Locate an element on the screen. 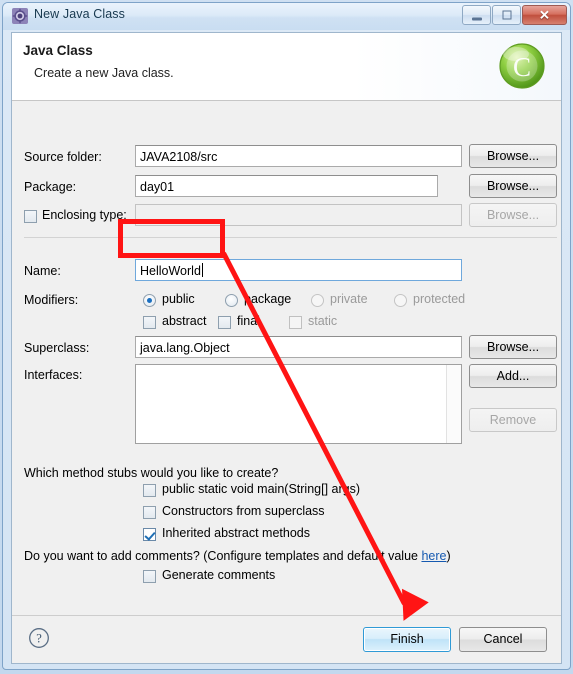 This screenshot has height=674, width=573. text-caret is located at coordinates (202, 270).